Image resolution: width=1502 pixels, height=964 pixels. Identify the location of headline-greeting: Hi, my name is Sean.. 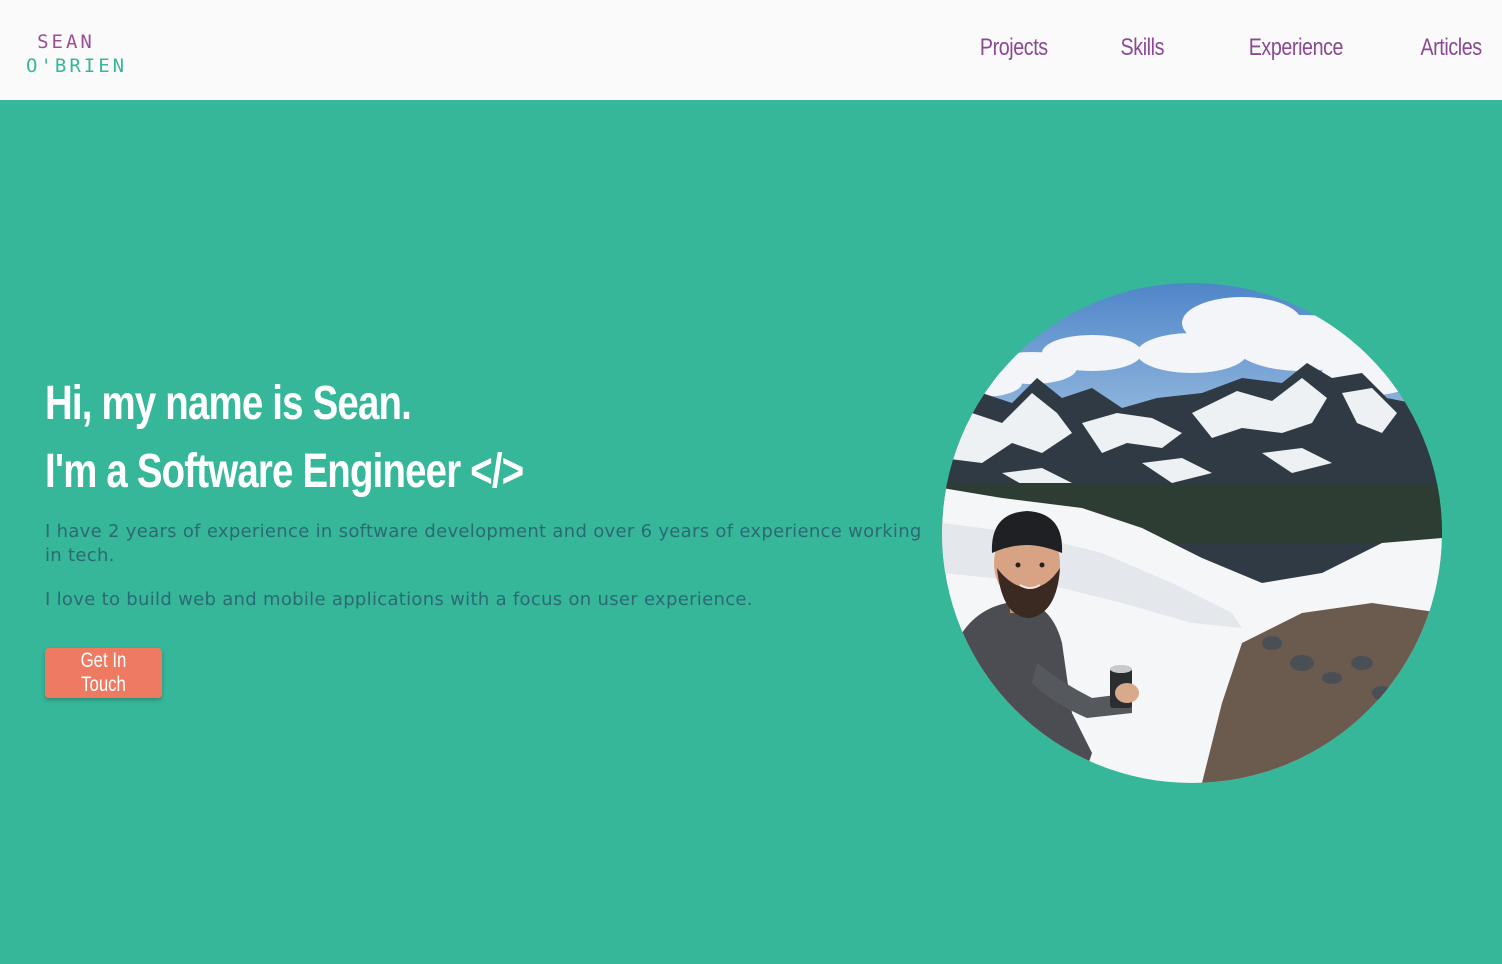
(228, 403).